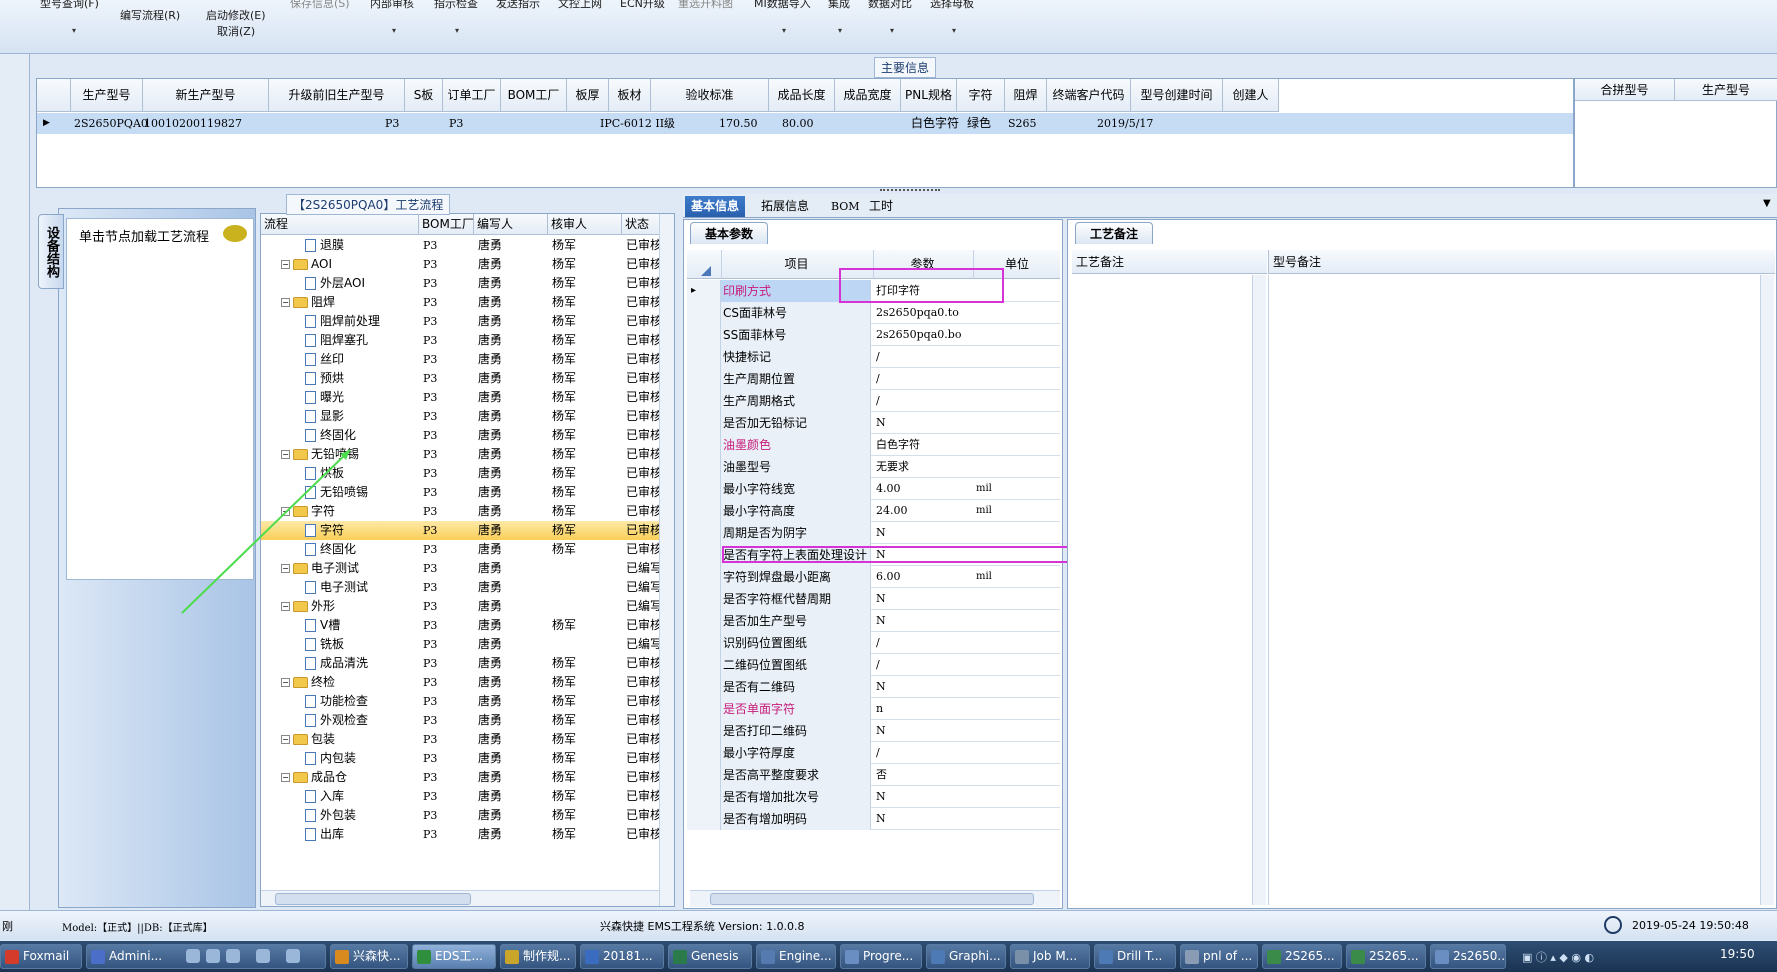 The width and height of the screenshot is (1777, 972). I want to click on column-header: 成品宽度, so click(868, 95).